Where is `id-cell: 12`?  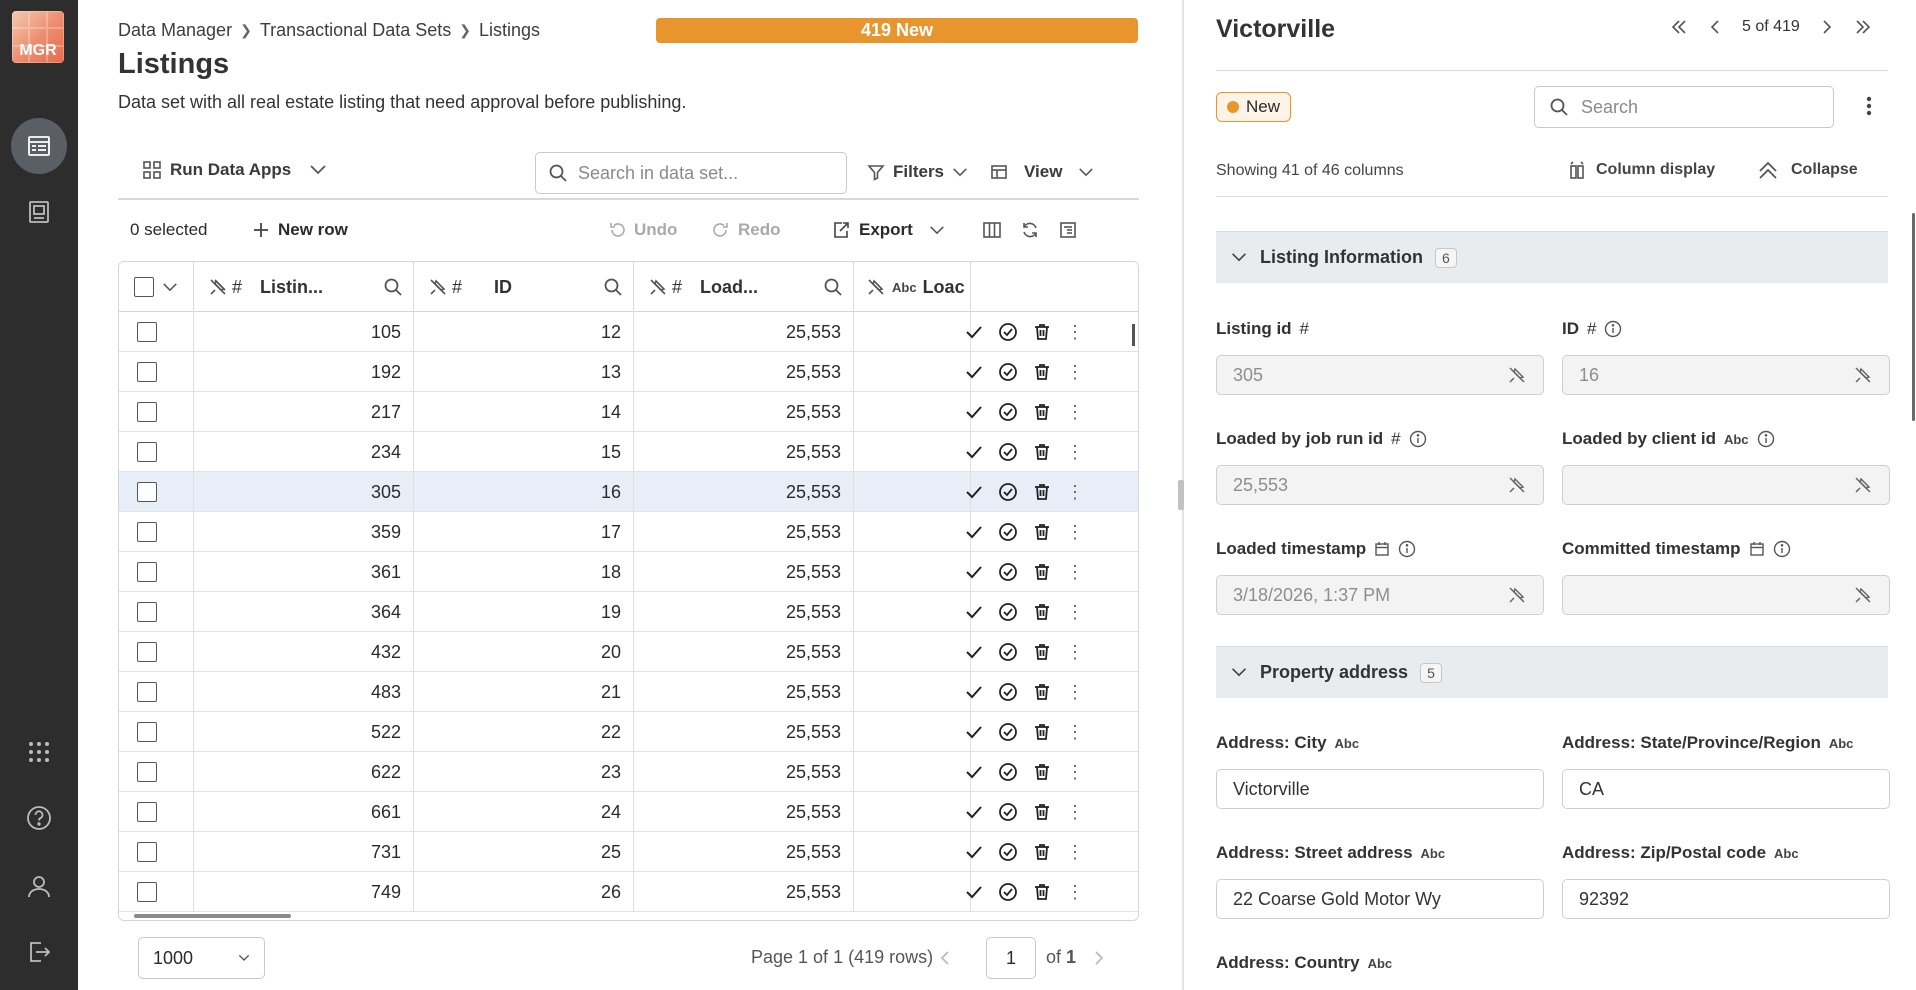
id-cell: 12 is located at coordinates (524, 332).